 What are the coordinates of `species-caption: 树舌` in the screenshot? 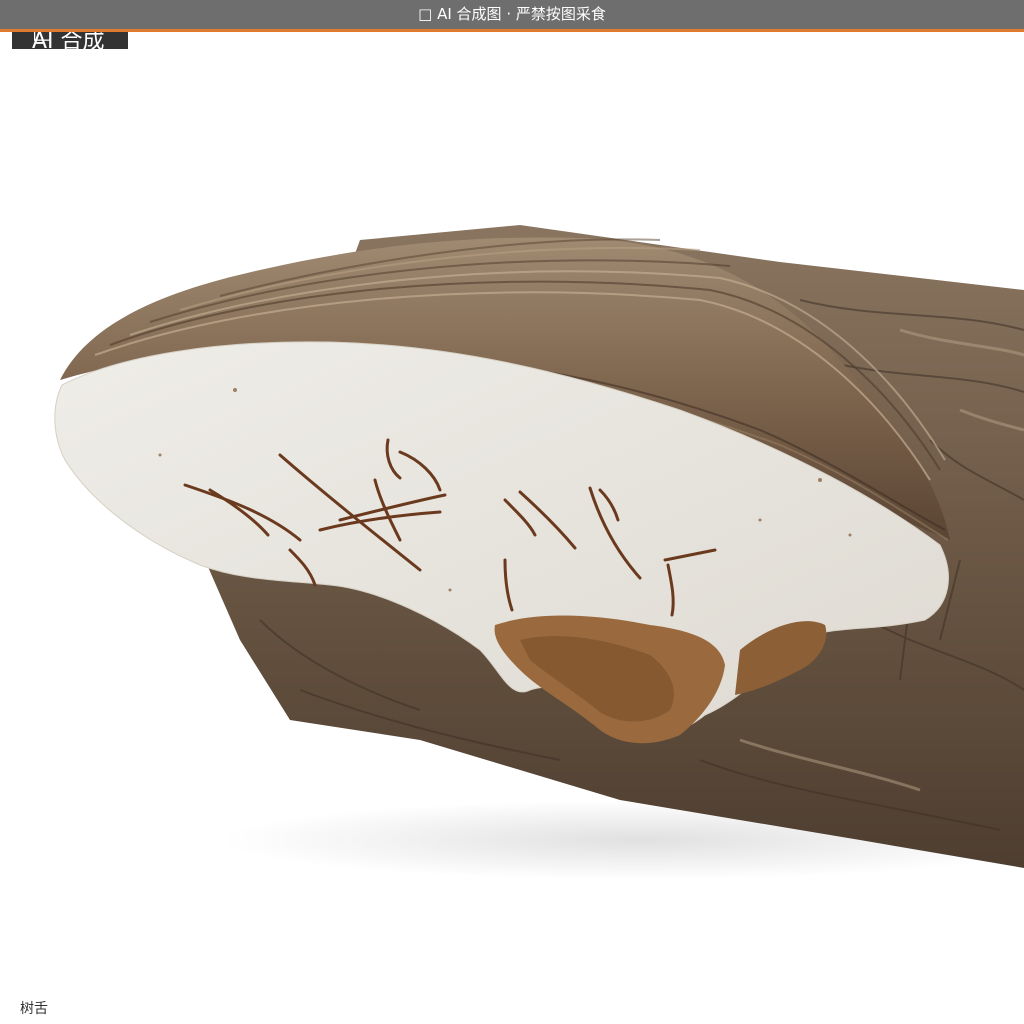 It's located at (34, 1009).